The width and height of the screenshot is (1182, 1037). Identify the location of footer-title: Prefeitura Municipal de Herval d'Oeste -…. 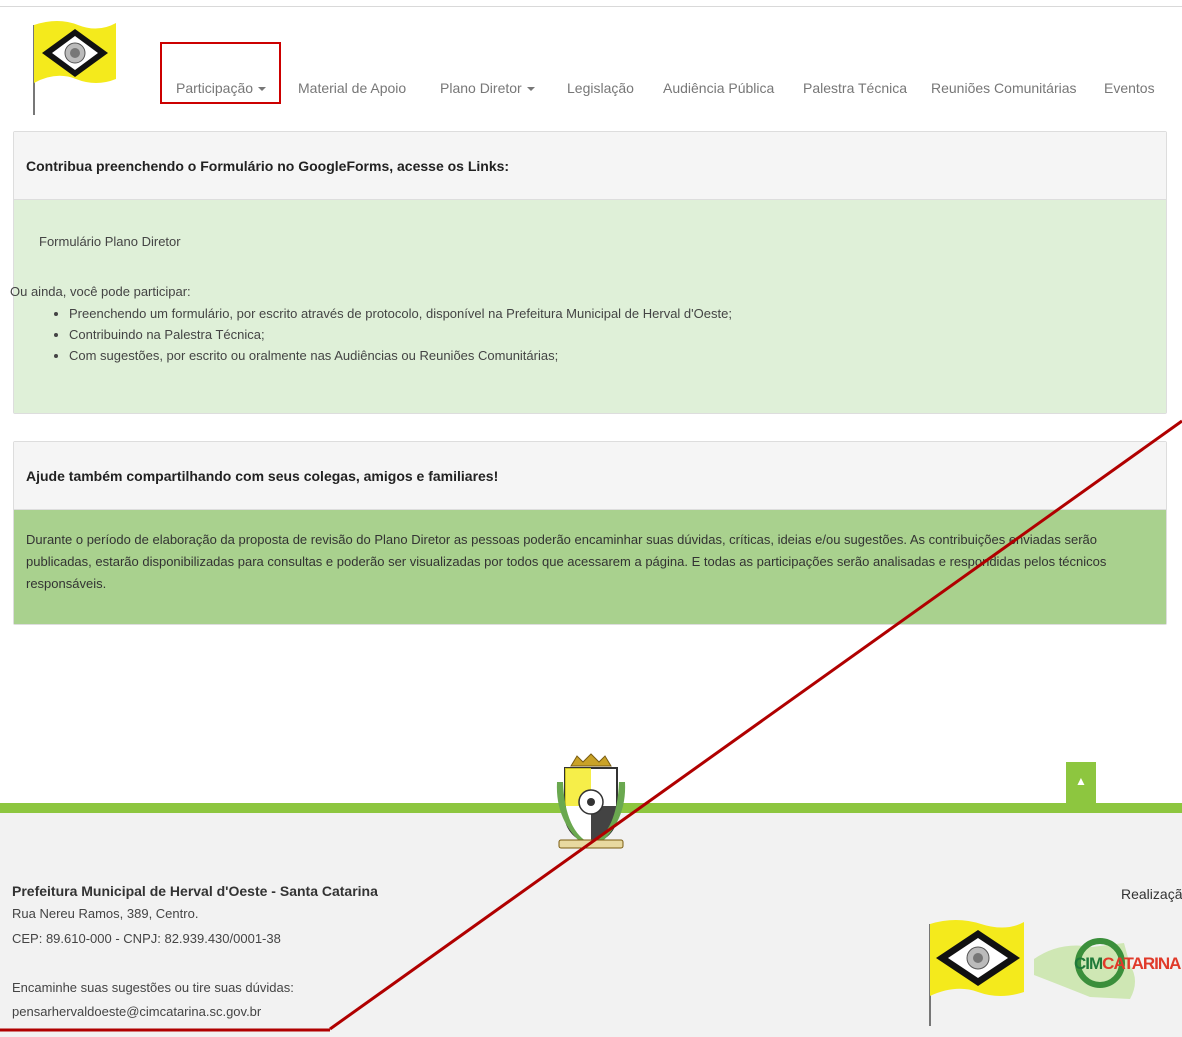
(195, 891).